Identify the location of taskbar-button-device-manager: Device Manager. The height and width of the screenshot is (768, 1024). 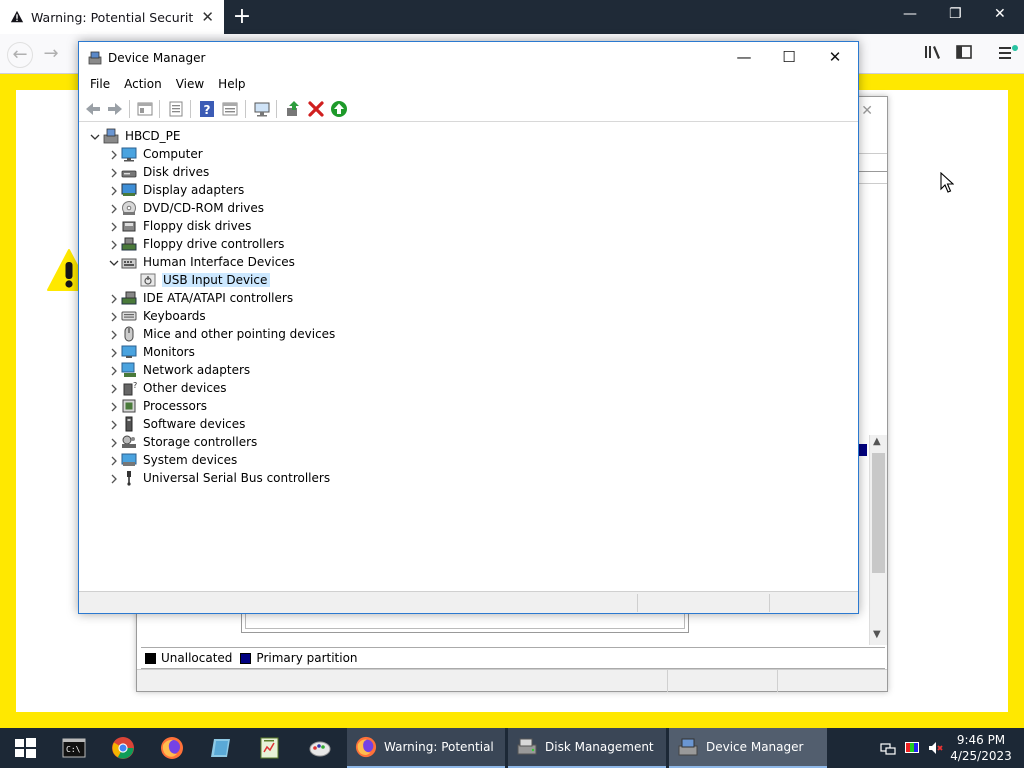
(748, 748).